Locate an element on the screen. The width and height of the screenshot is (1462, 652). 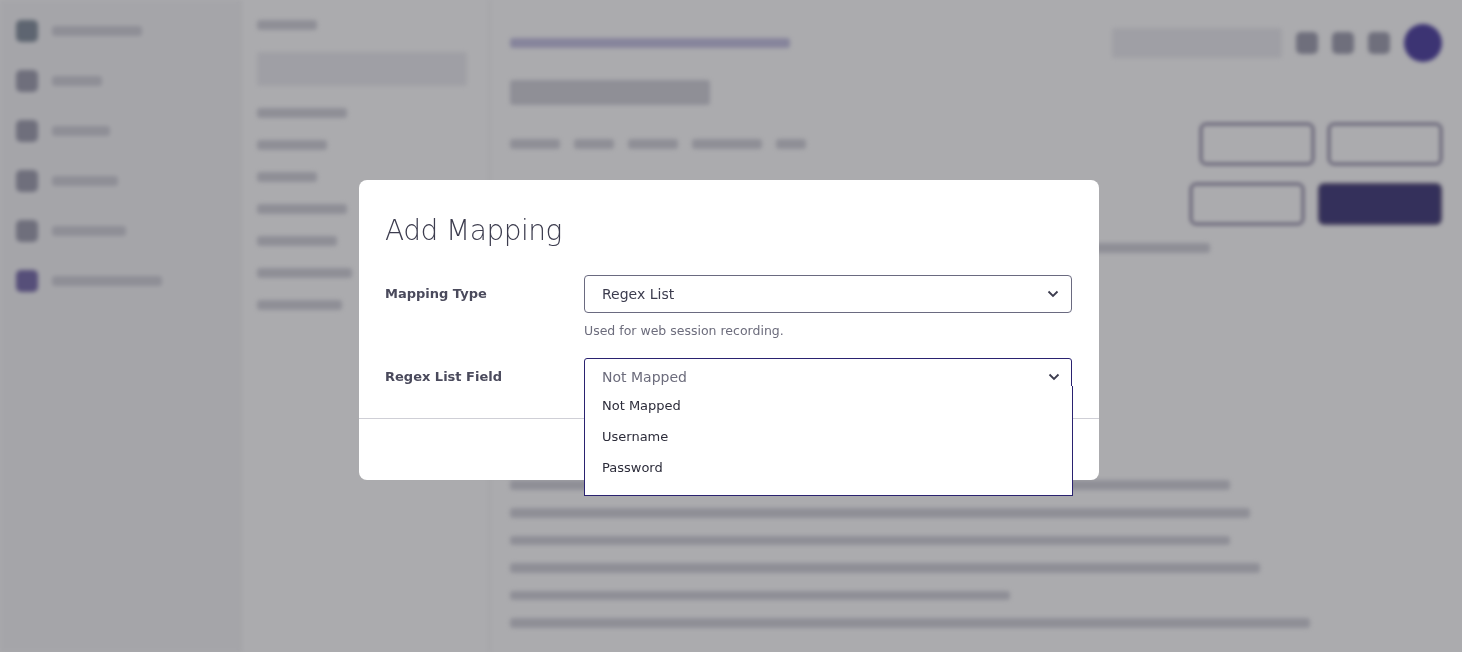
select-field: Regex List is located at coordinates (828, 294).